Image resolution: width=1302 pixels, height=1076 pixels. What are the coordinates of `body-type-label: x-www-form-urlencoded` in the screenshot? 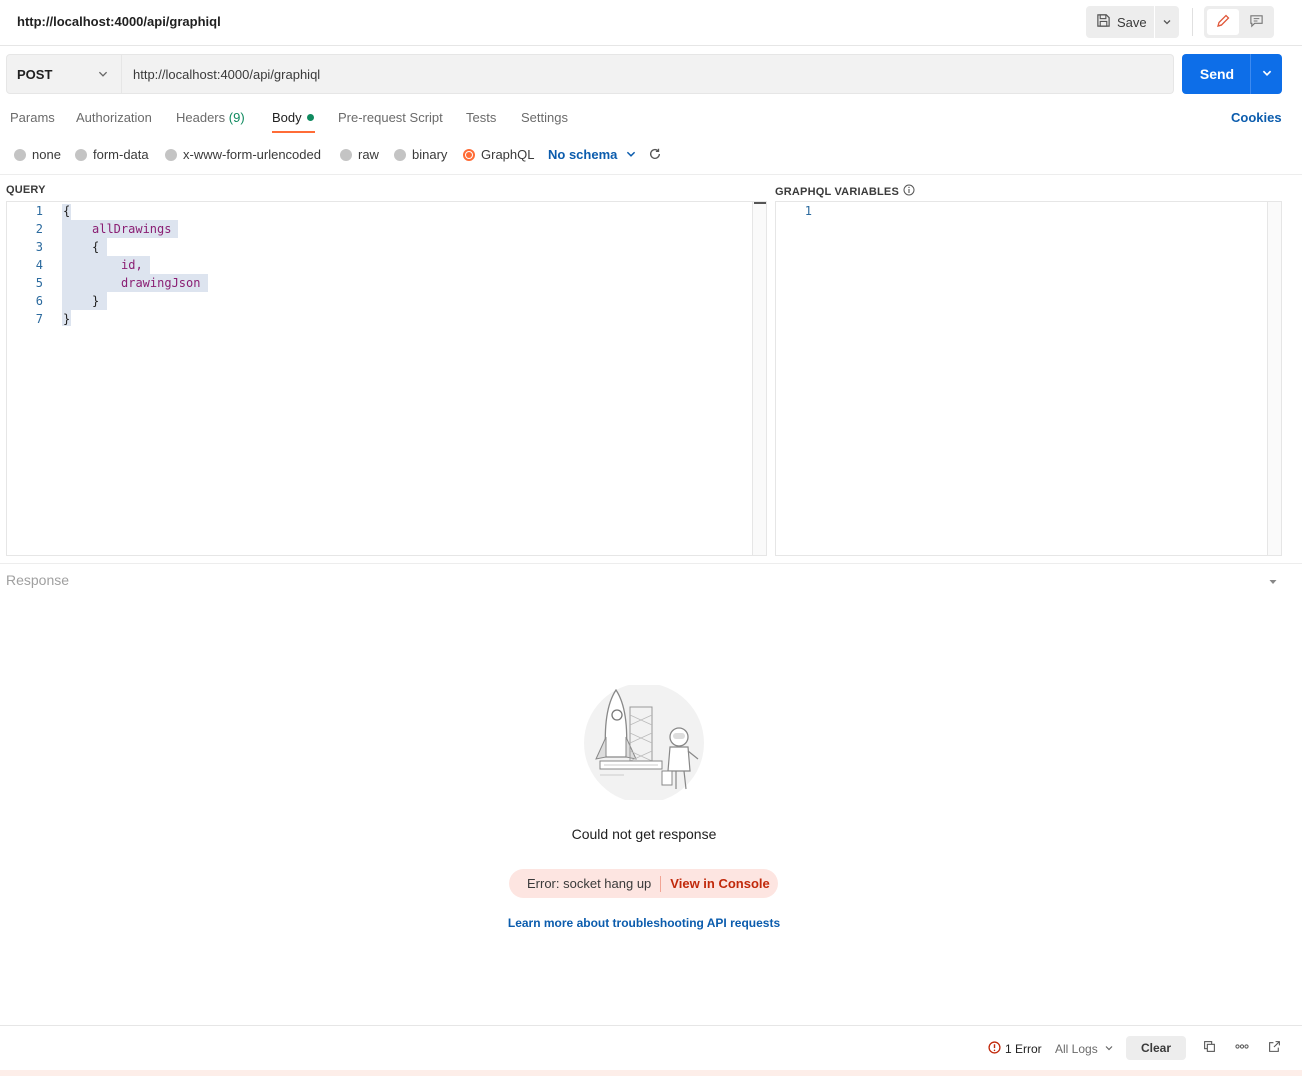 It's located at (252, 154).